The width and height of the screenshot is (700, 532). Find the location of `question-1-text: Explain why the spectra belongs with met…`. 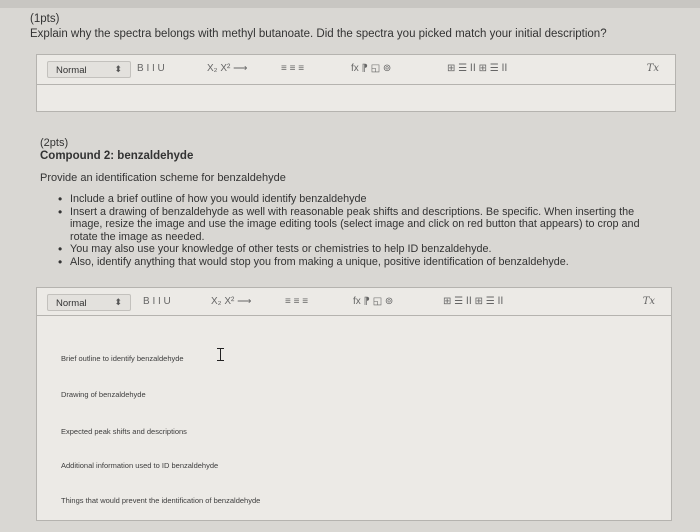

question-1-text: Explain why the spectra belongs with met… is located at coordinates (318, 34).